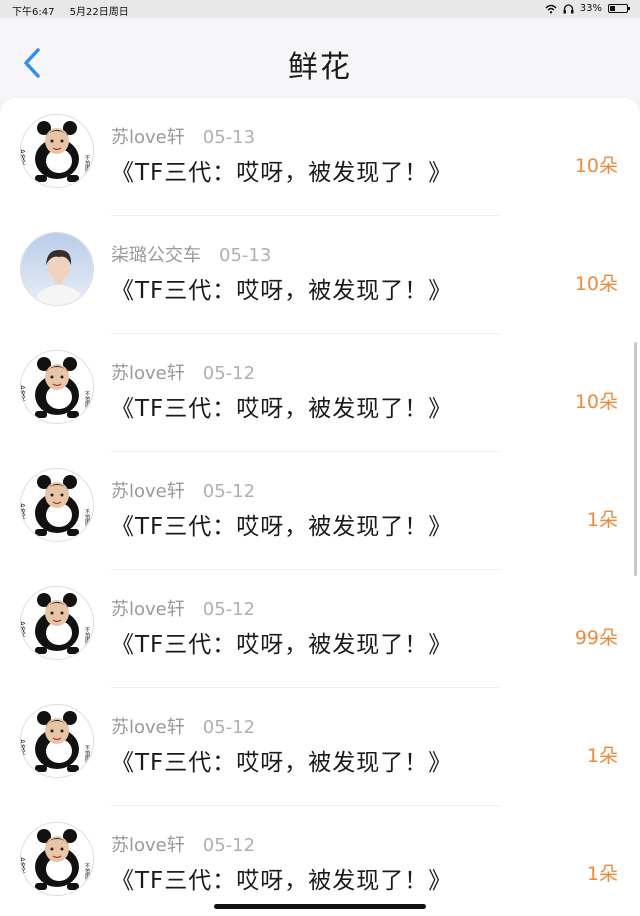  I want to click on home-indicator, so click(320, 906).